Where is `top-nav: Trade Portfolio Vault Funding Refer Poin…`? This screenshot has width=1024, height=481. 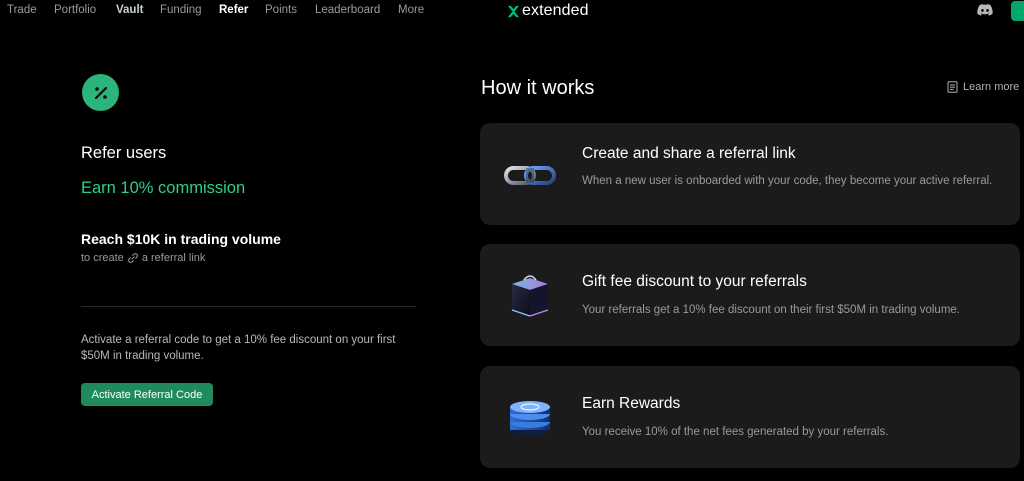
top-nav: Trade Portfolio Vault Funding Refer Poin… is located at coordinates (512, 12).